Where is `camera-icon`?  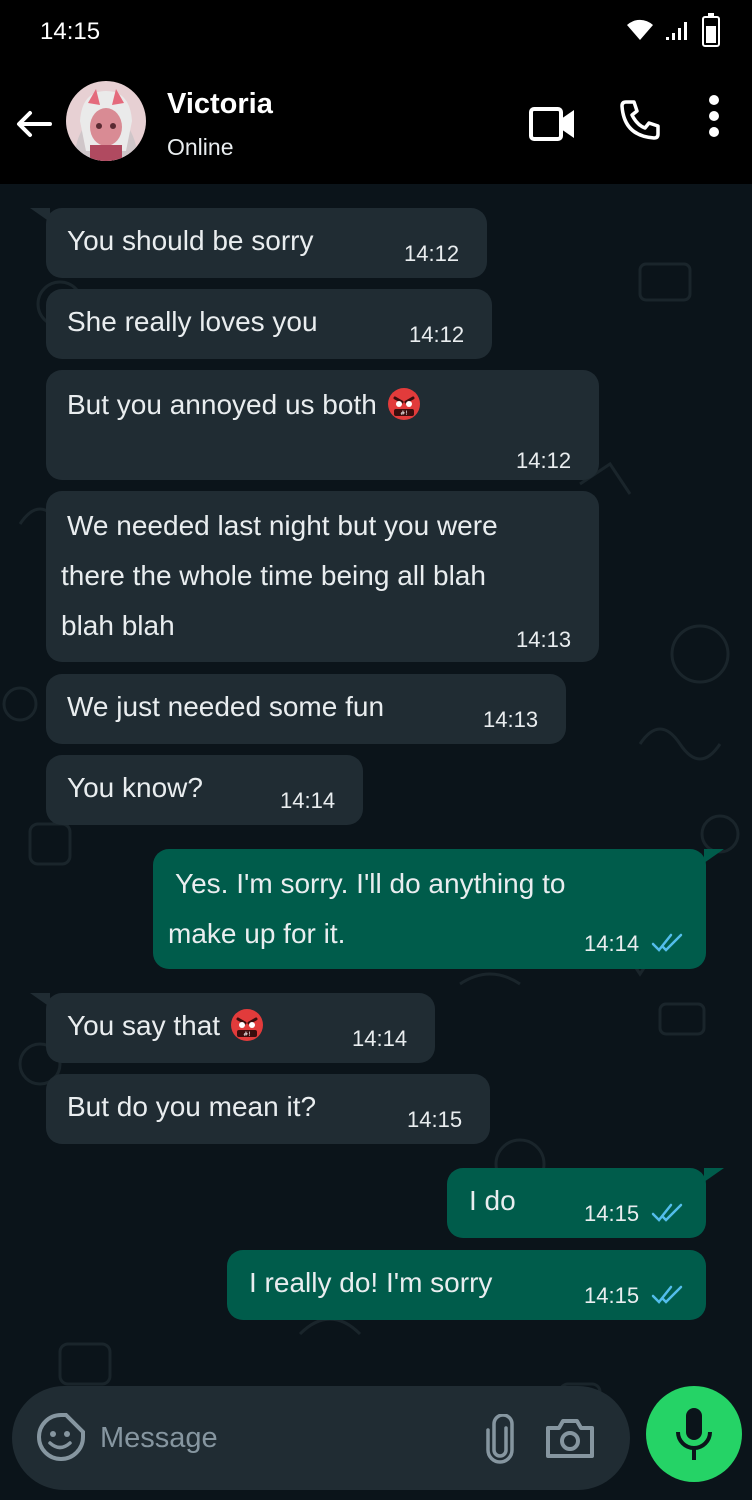 camera-icon is located at coordinates (570, 1438).